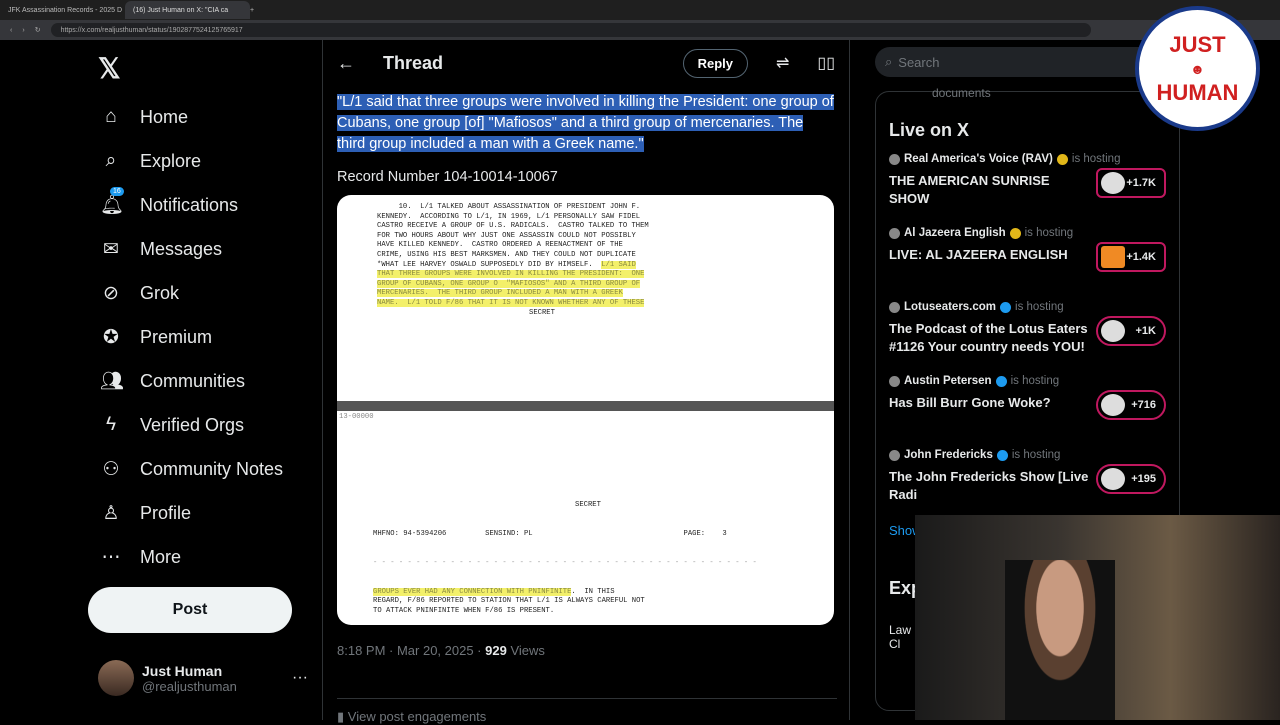  What do you see at coordinates (23, 30) in the screenshot?
I see `forward-icon: ›` at bounding box center [23, 30].